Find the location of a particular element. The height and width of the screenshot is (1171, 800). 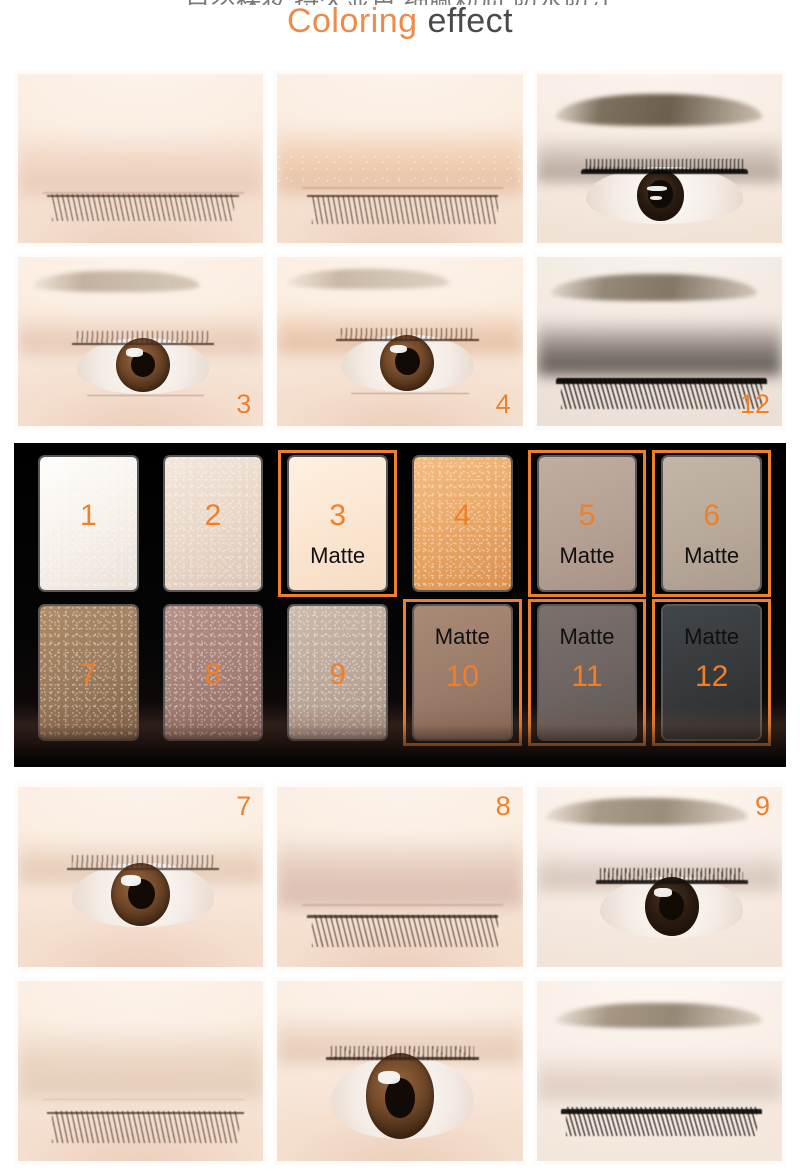

pan-number: 3 is located at coordinates (337, 515).